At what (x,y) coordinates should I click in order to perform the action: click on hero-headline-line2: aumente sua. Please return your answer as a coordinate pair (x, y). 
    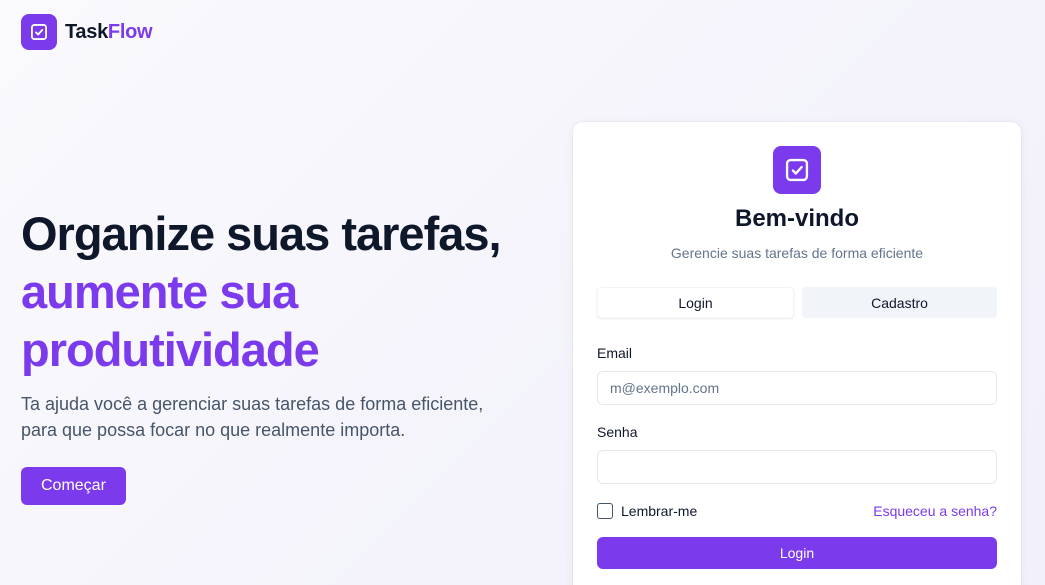
    Looking at the image, I should click on (159, 291).